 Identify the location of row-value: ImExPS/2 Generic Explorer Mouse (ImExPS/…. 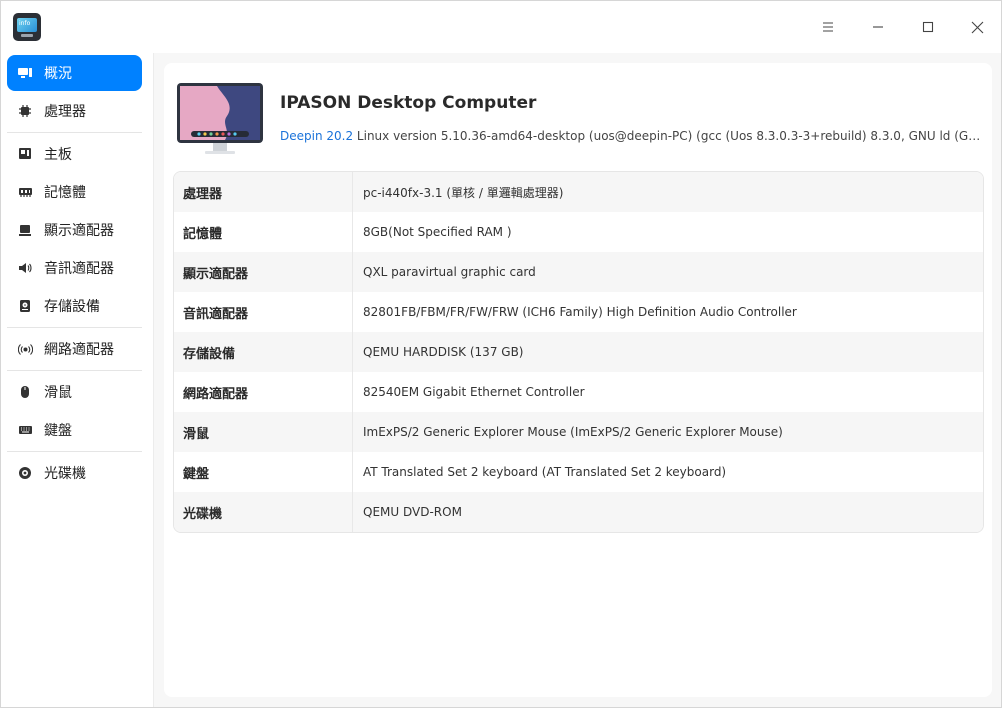
(573, 432).